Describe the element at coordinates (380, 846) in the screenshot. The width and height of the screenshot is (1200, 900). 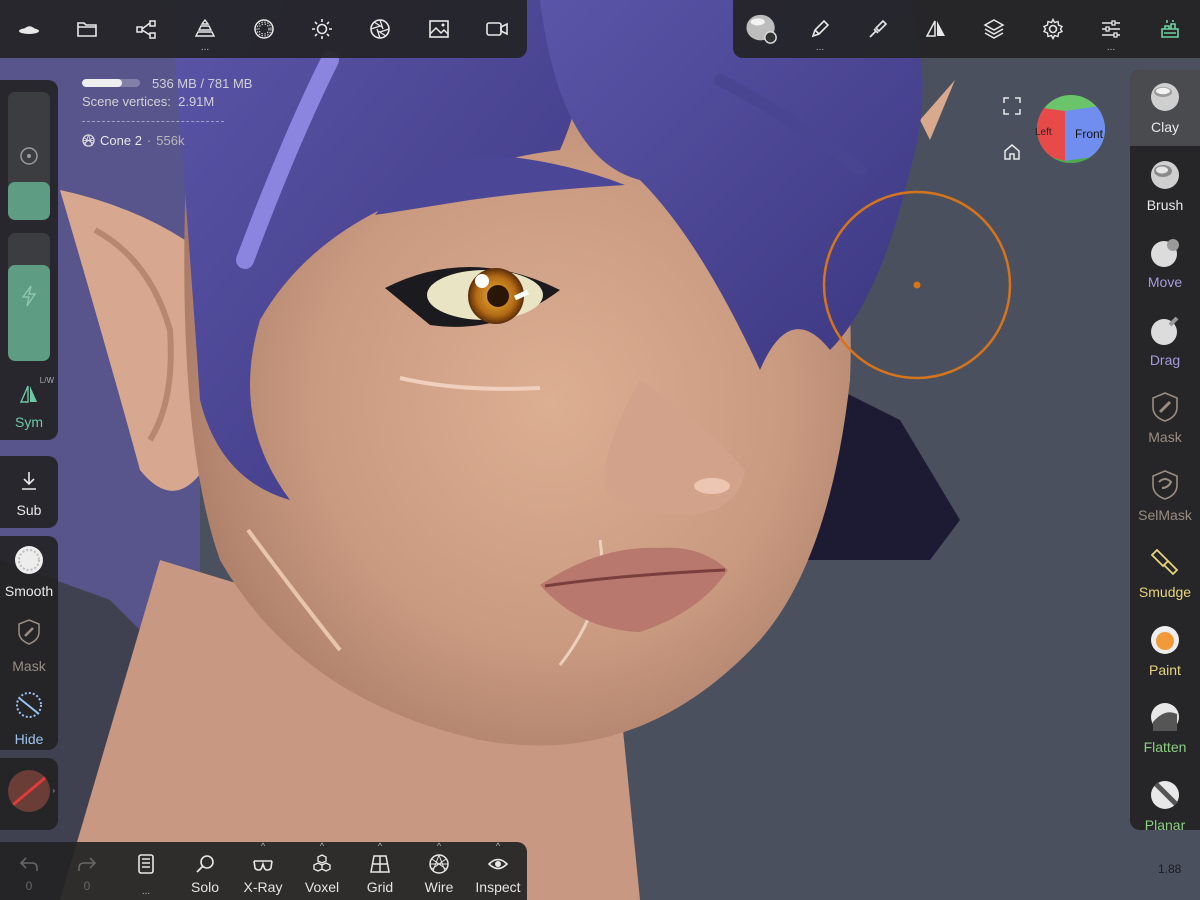
I see `grid-caret-icon: ^` at that location.